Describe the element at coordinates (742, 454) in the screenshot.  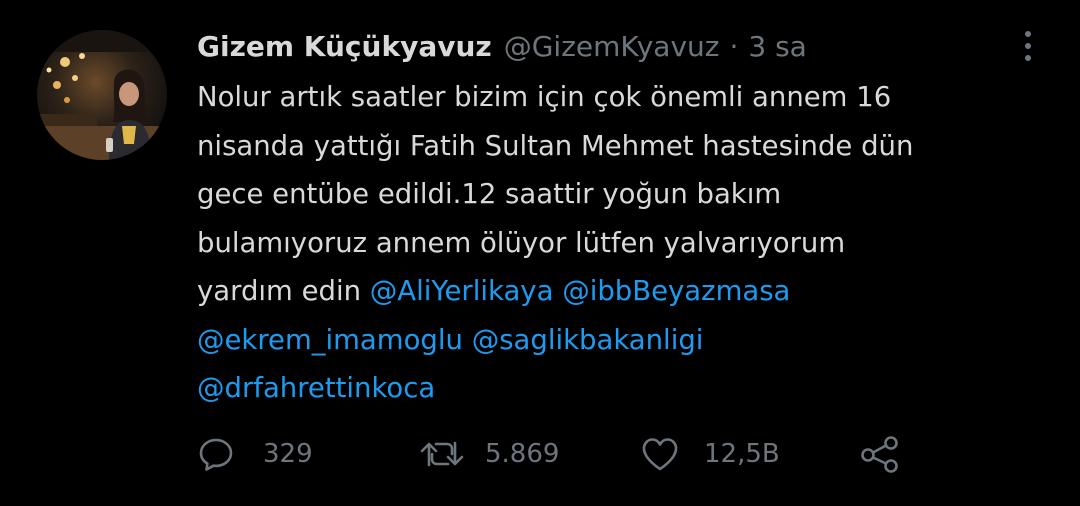
I see `like-count: 12,5B` at that location.